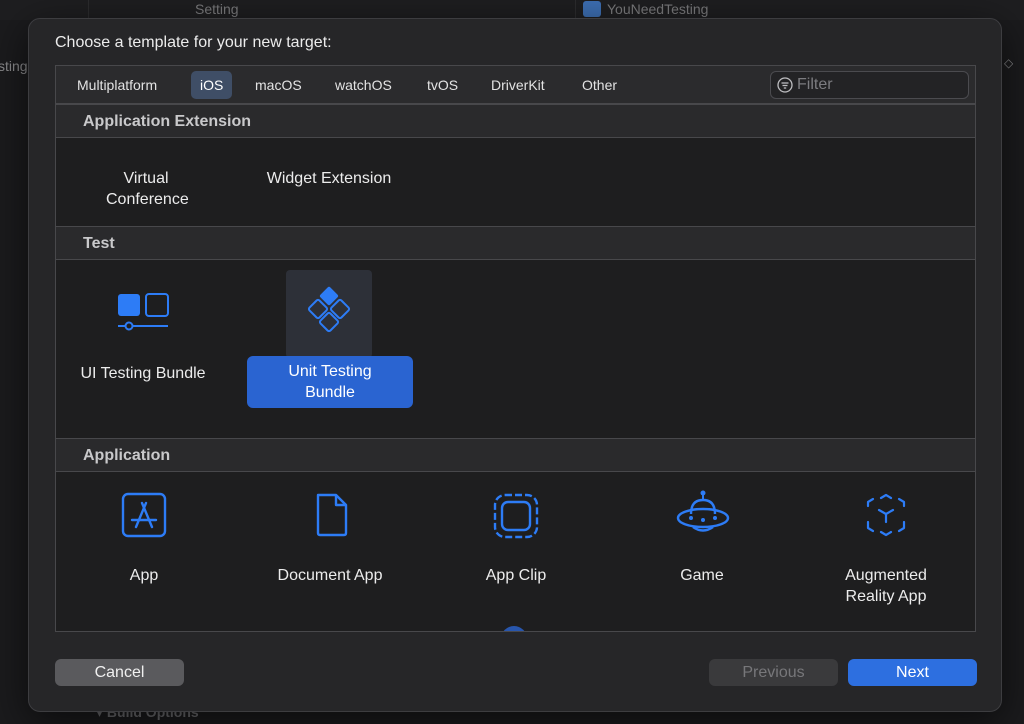  What do you see at coordinates (193, 42) in the screenshot?
I see `dialog-title: Choose a template for your new target:` at bounding box center [193, 42].